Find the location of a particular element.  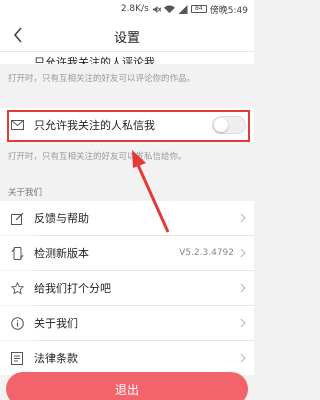

menu-item-feedback: 反馈与帮助 is located at coordinates (127, 218).